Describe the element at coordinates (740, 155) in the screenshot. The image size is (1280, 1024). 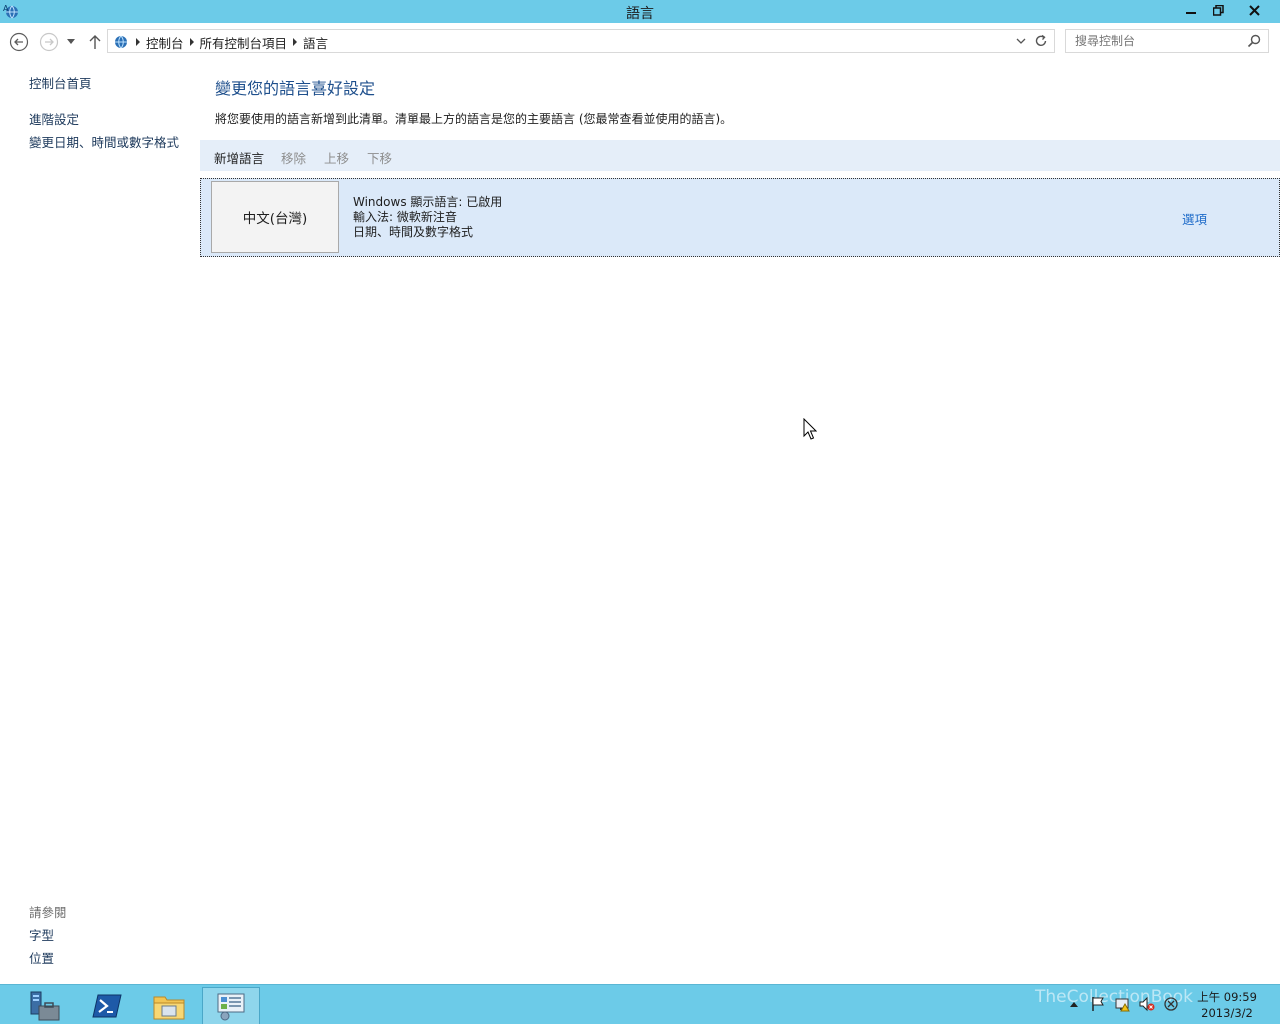
I see `language-toolbar: 新增語言 移除 上移 下移` at that location.